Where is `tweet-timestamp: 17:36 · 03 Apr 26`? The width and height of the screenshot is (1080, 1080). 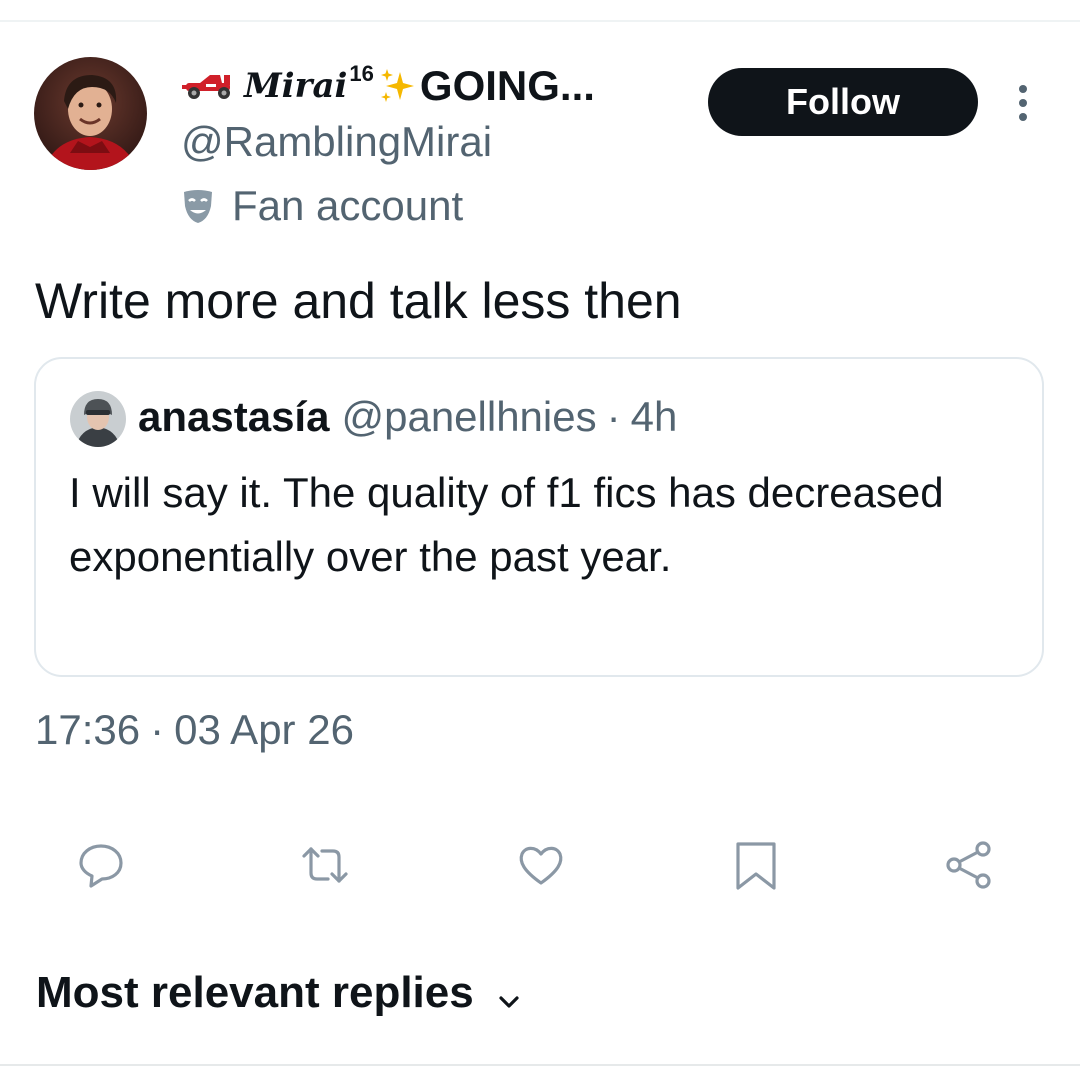 tweet-timestamp: 17:36 · 03 Apr 26 is located at coordinates (194, 730).